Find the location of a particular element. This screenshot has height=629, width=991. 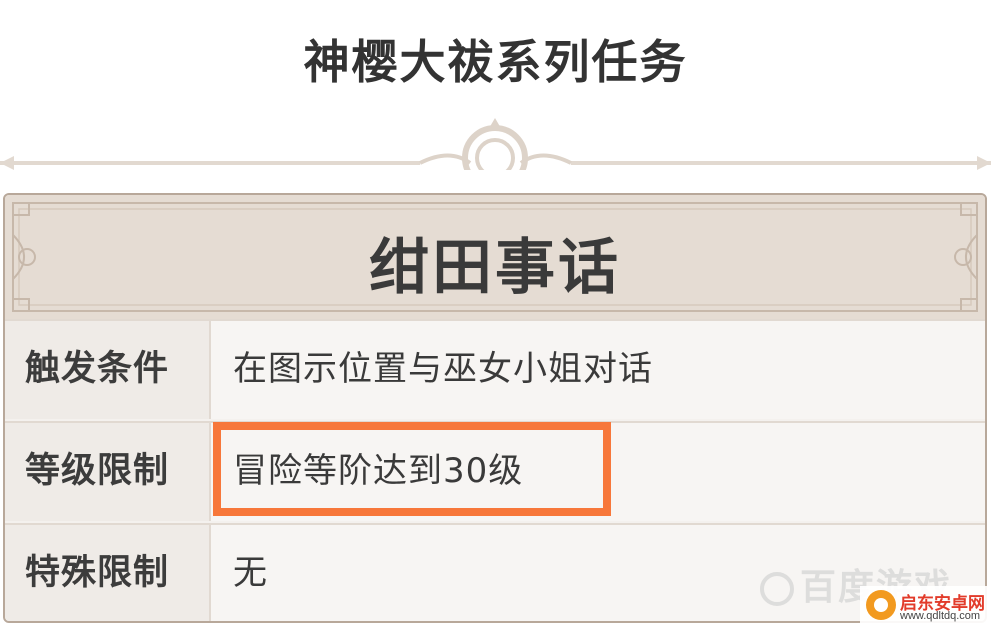

ornamental-divider is located at coordinates (495, 148).